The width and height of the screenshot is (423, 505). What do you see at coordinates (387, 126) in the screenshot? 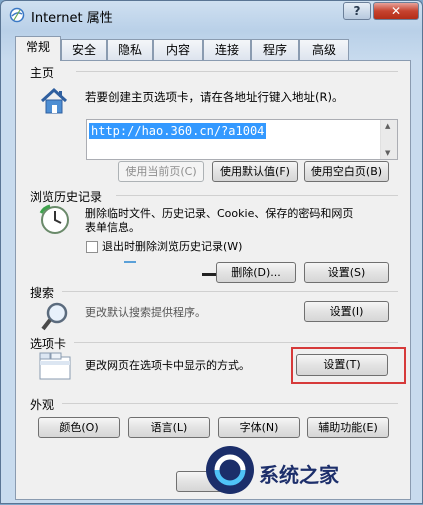
I see `scroll-up-icon: ▲` at bounding box center [387, 126].